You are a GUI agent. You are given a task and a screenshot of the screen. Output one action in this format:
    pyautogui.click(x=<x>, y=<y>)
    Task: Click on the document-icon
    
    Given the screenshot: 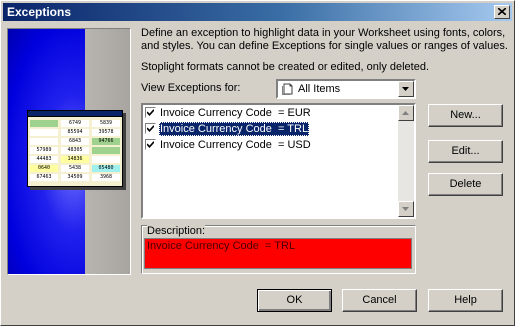 What is the action you would take?
    pyautogui.click(x=287, y=89)
    